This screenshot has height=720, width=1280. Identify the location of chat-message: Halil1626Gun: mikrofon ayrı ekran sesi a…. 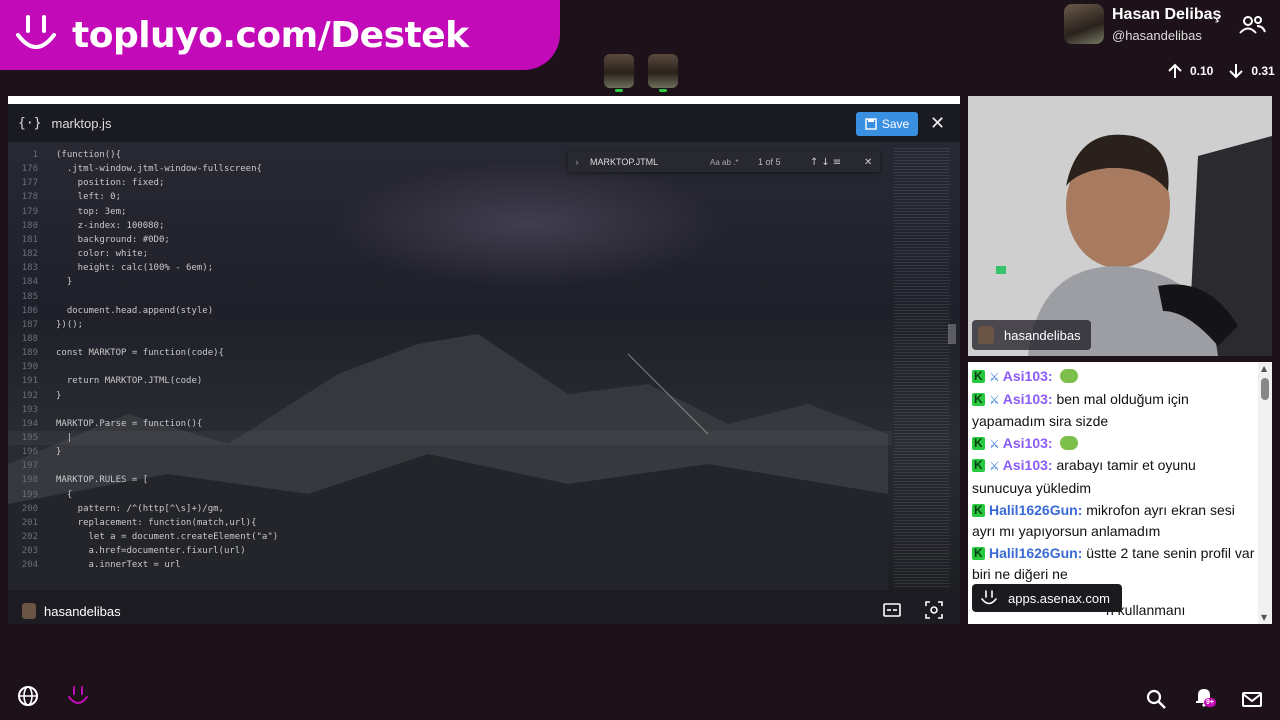
(1114, 521).